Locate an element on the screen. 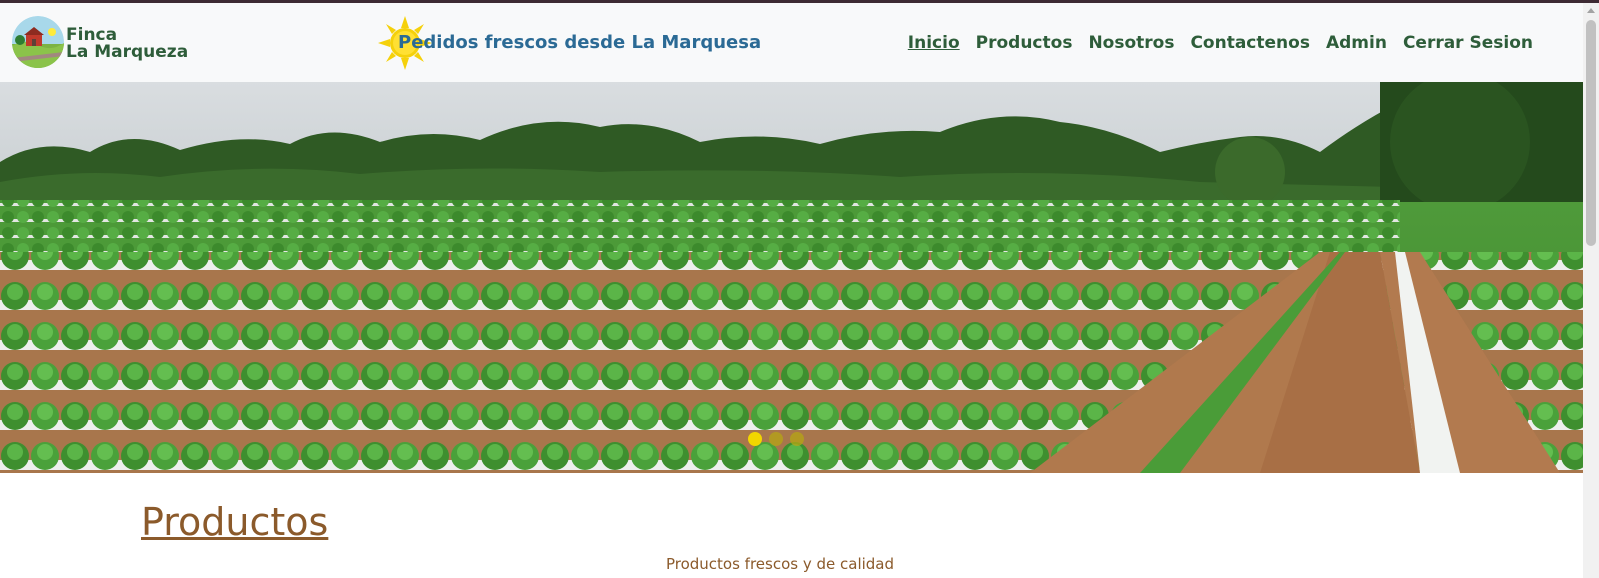 The height and width of the screenshot is (578, 1599). nav-item-cerrar-sesion: Cerrar Sesion is located at coordinates (1468, 43).